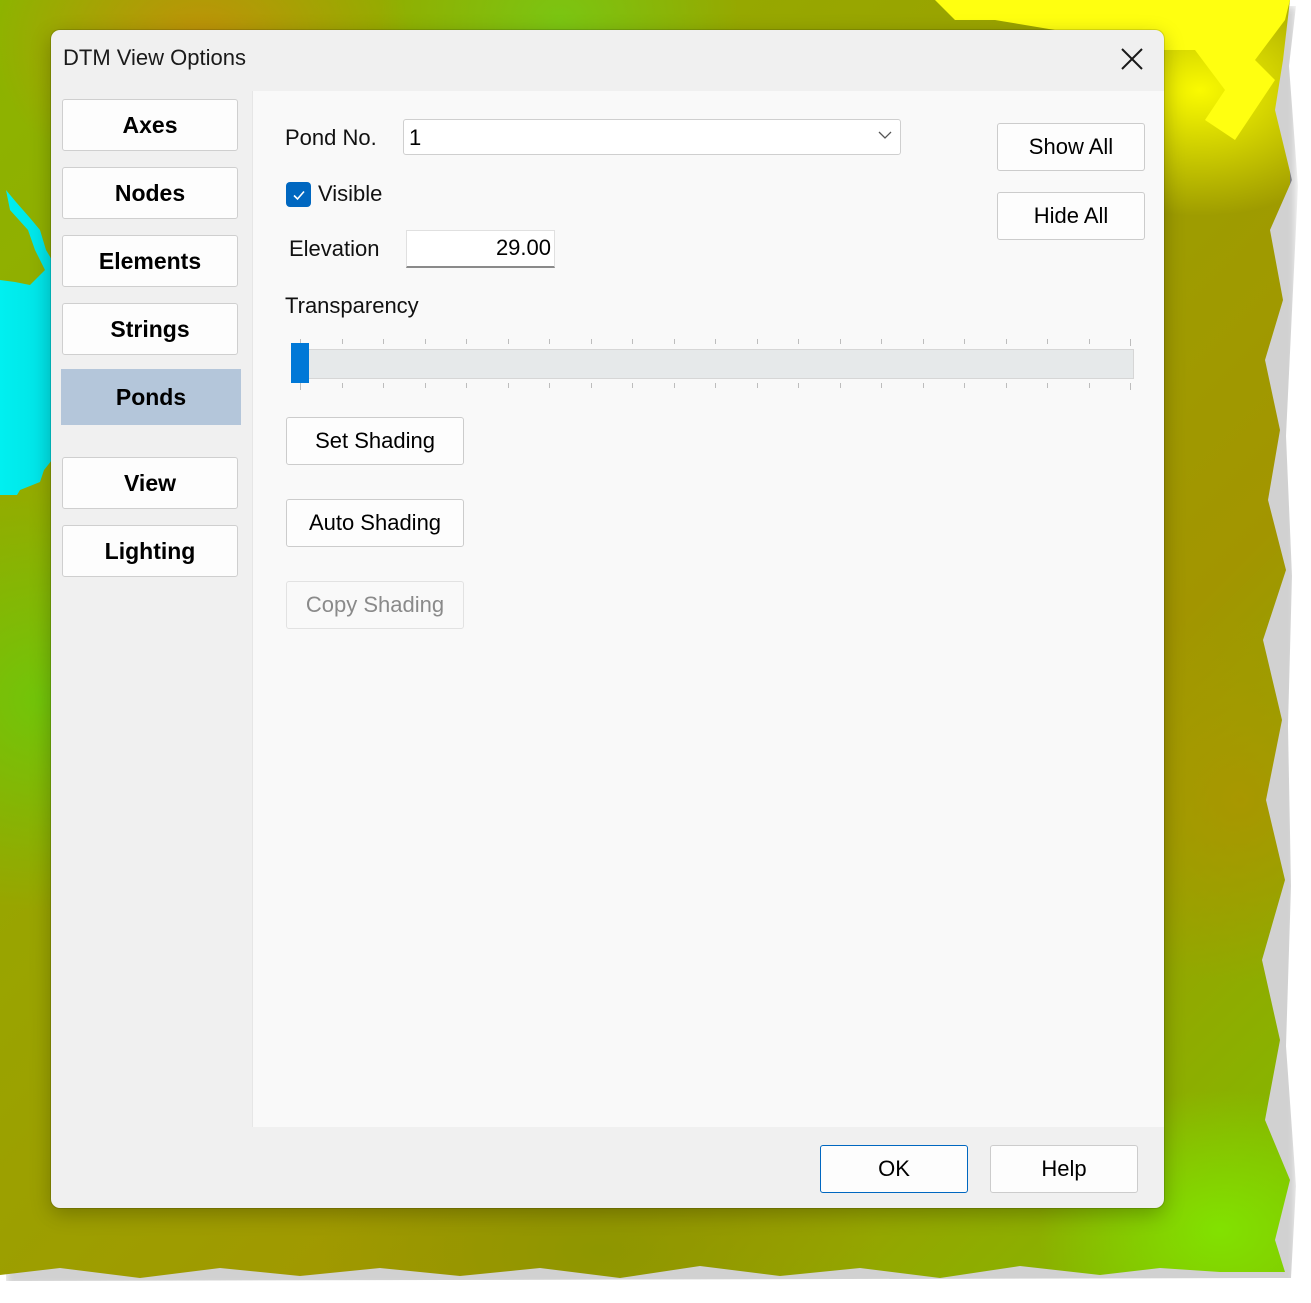 This screenshot has height=1303, width=1311. What do you see at coordinates (375, 441) in the screenshot?
I see `set-shading-button: Set Shading` at bounding box center [375, 441].